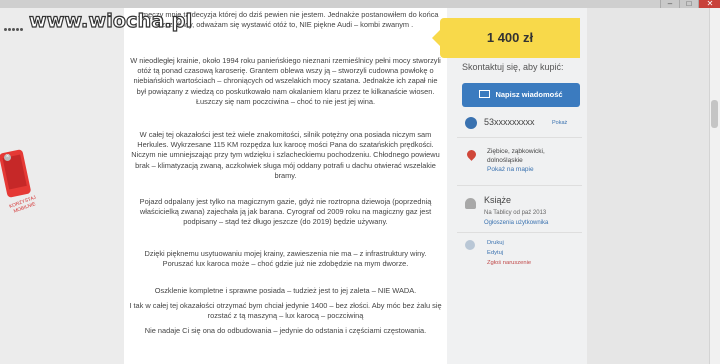  Describe the element at coordinates (498, 200) in the screenshot. I see `user-name: Książe` at that location.